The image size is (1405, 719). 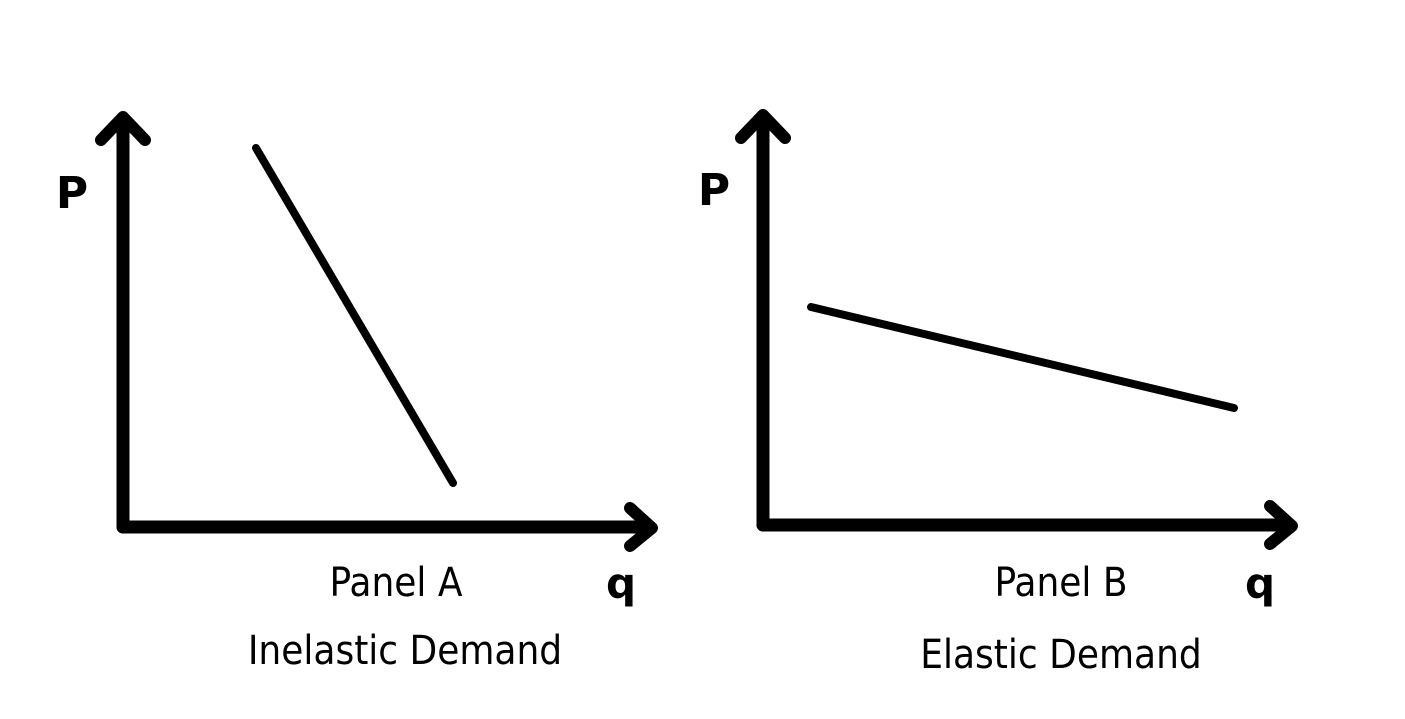 What do you see at coordinates (714, 190) in the screenshot?
I see `panel-b-price-label: P` at bounding box center [714, 190].